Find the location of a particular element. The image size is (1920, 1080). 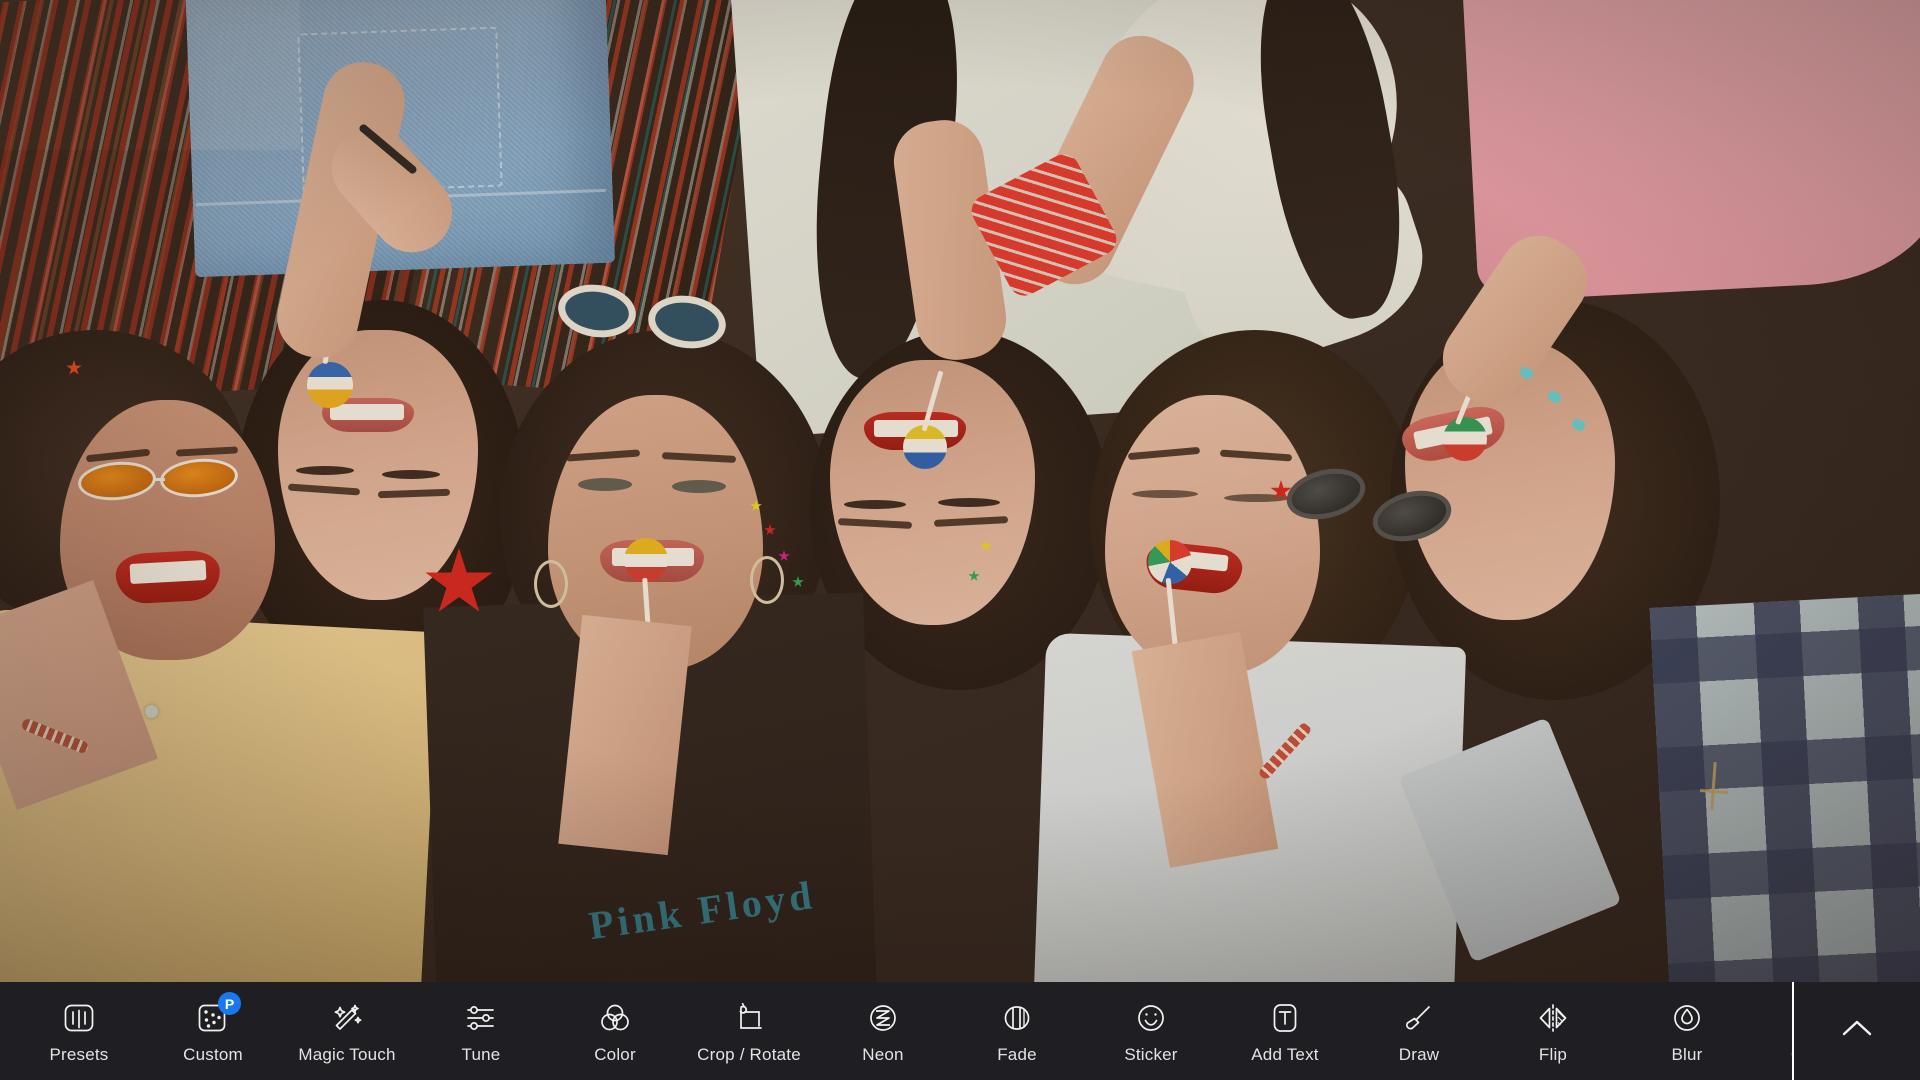

tool-blur: Blur is located at coordinates (1687, 1031).